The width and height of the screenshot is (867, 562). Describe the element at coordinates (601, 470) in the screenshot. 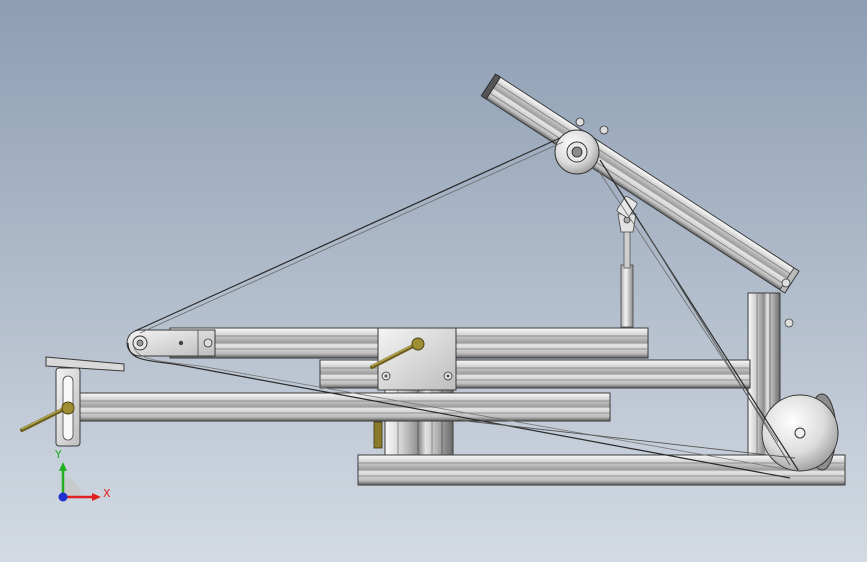

I see `base-extrusion` at that location.